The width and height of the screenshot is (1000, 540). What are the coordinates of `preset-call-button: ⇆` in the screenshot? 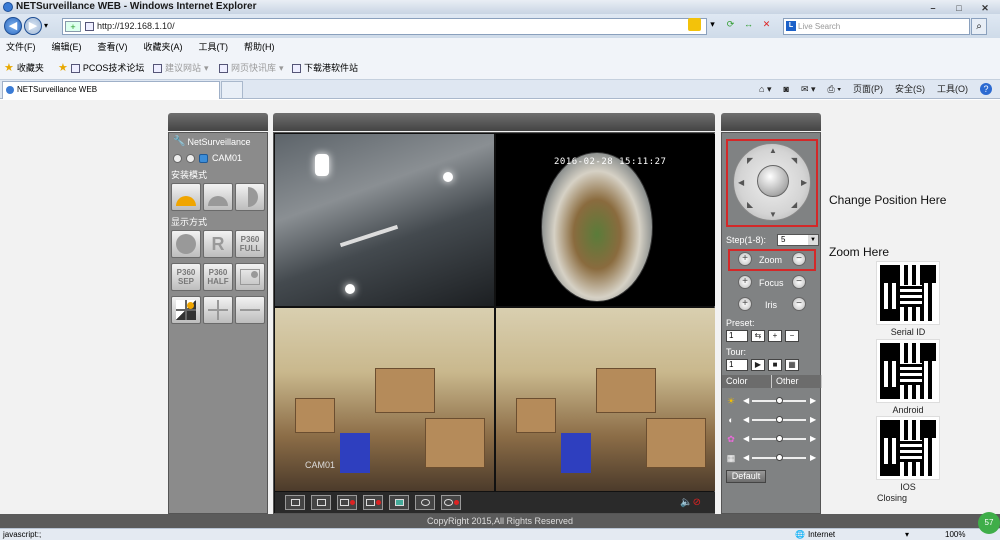 It's located at (758, 336).